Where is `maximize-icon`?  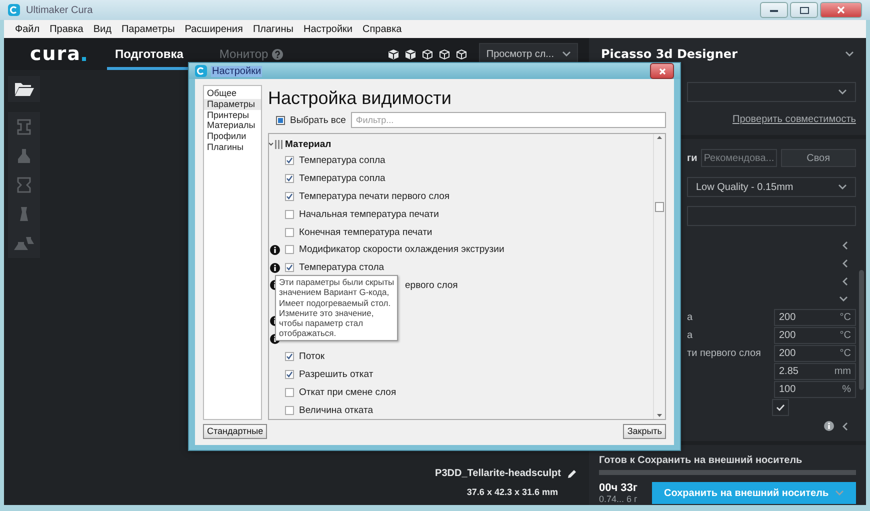 maximize-icon is located at coordinates (804, 10).